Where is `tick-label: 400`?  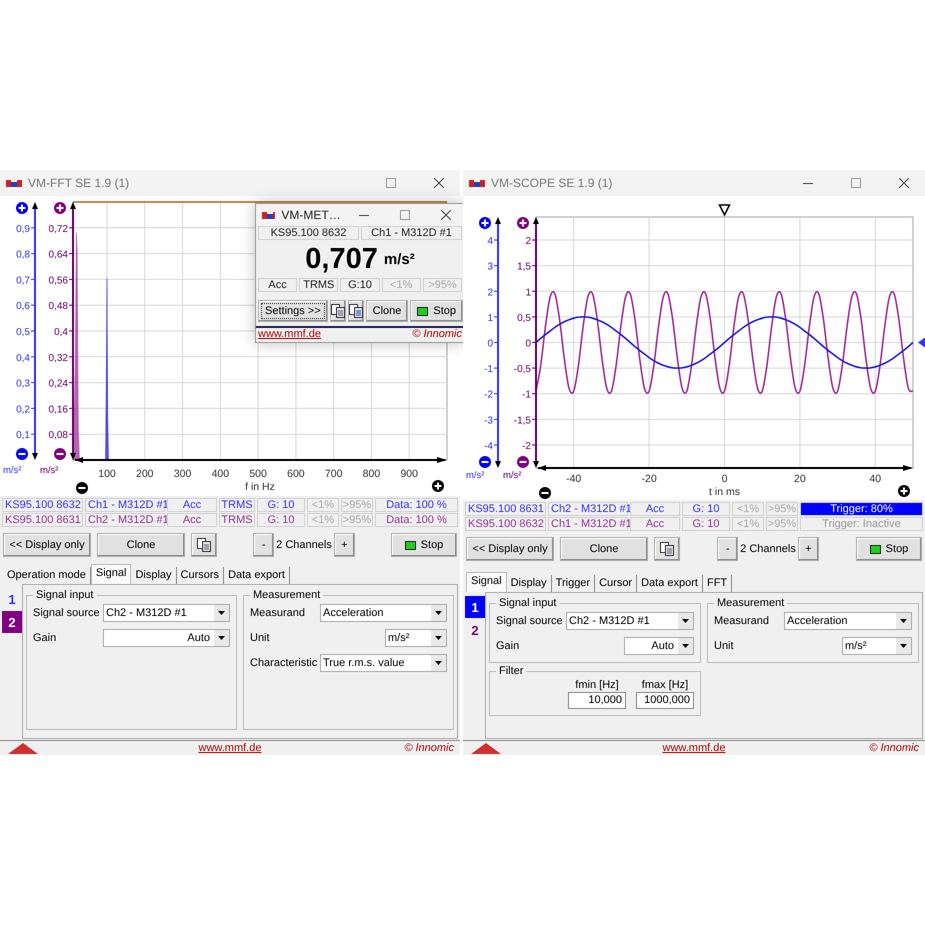 tick-label: 400 is located at coordinates (221, 474).